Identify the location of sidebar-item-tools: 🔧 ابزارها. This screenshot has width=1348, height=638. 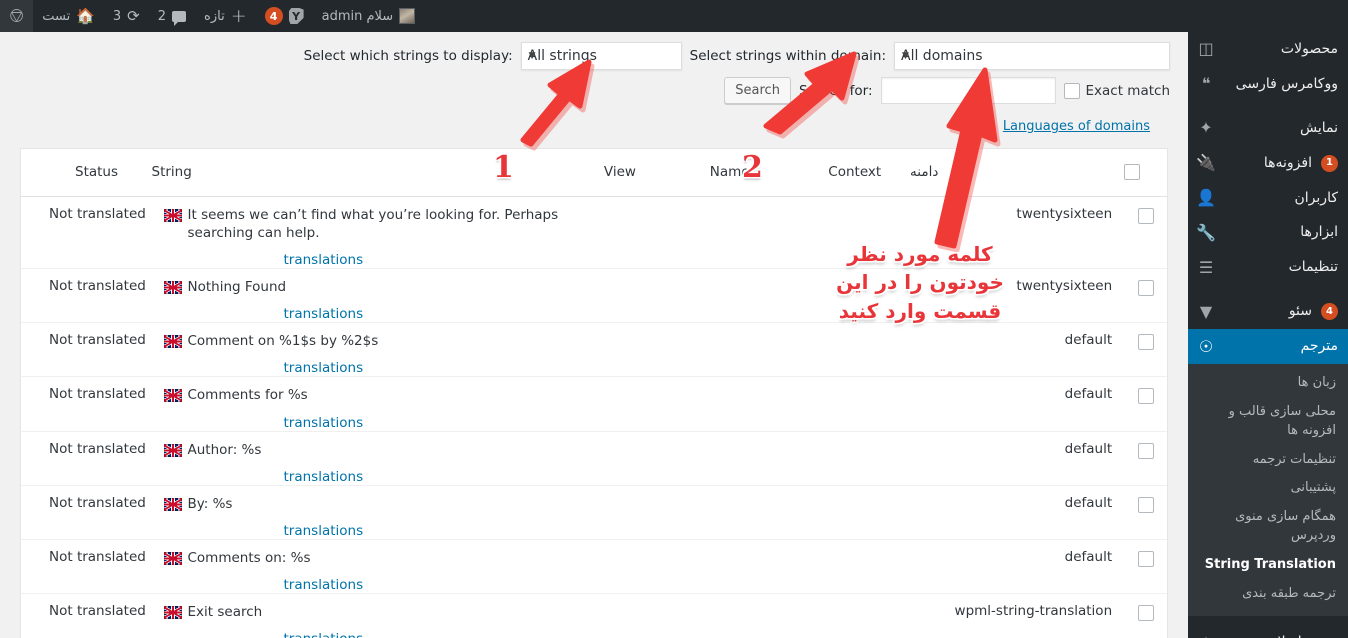
(1268, 232).